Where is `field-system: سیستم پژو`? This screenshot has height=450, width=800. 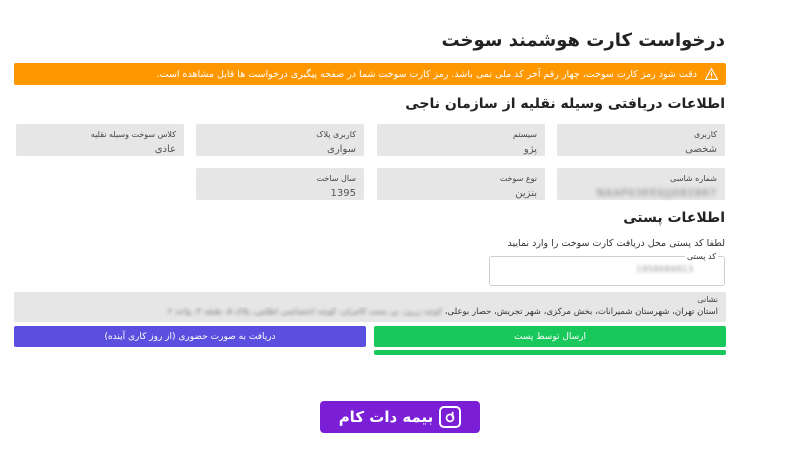
field-system: سیستم پژو is located at coordinates (461, 140).